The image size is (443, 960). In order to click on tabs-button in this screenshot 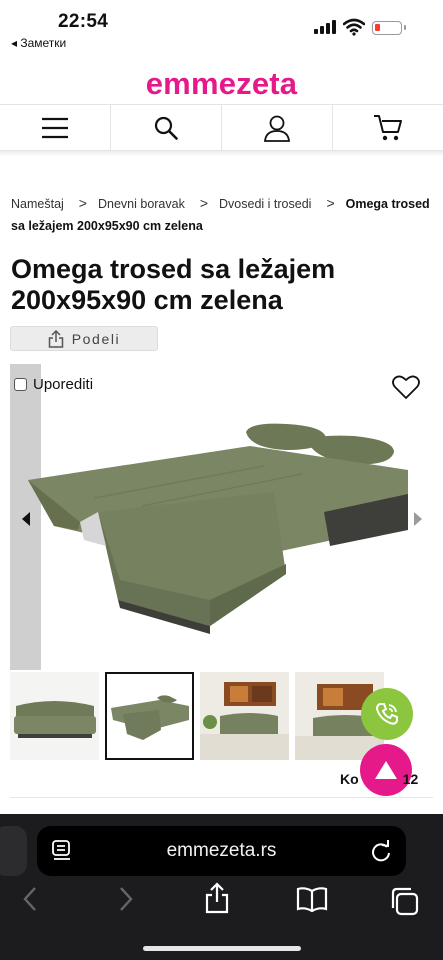, I will do `click(404, 903)`.